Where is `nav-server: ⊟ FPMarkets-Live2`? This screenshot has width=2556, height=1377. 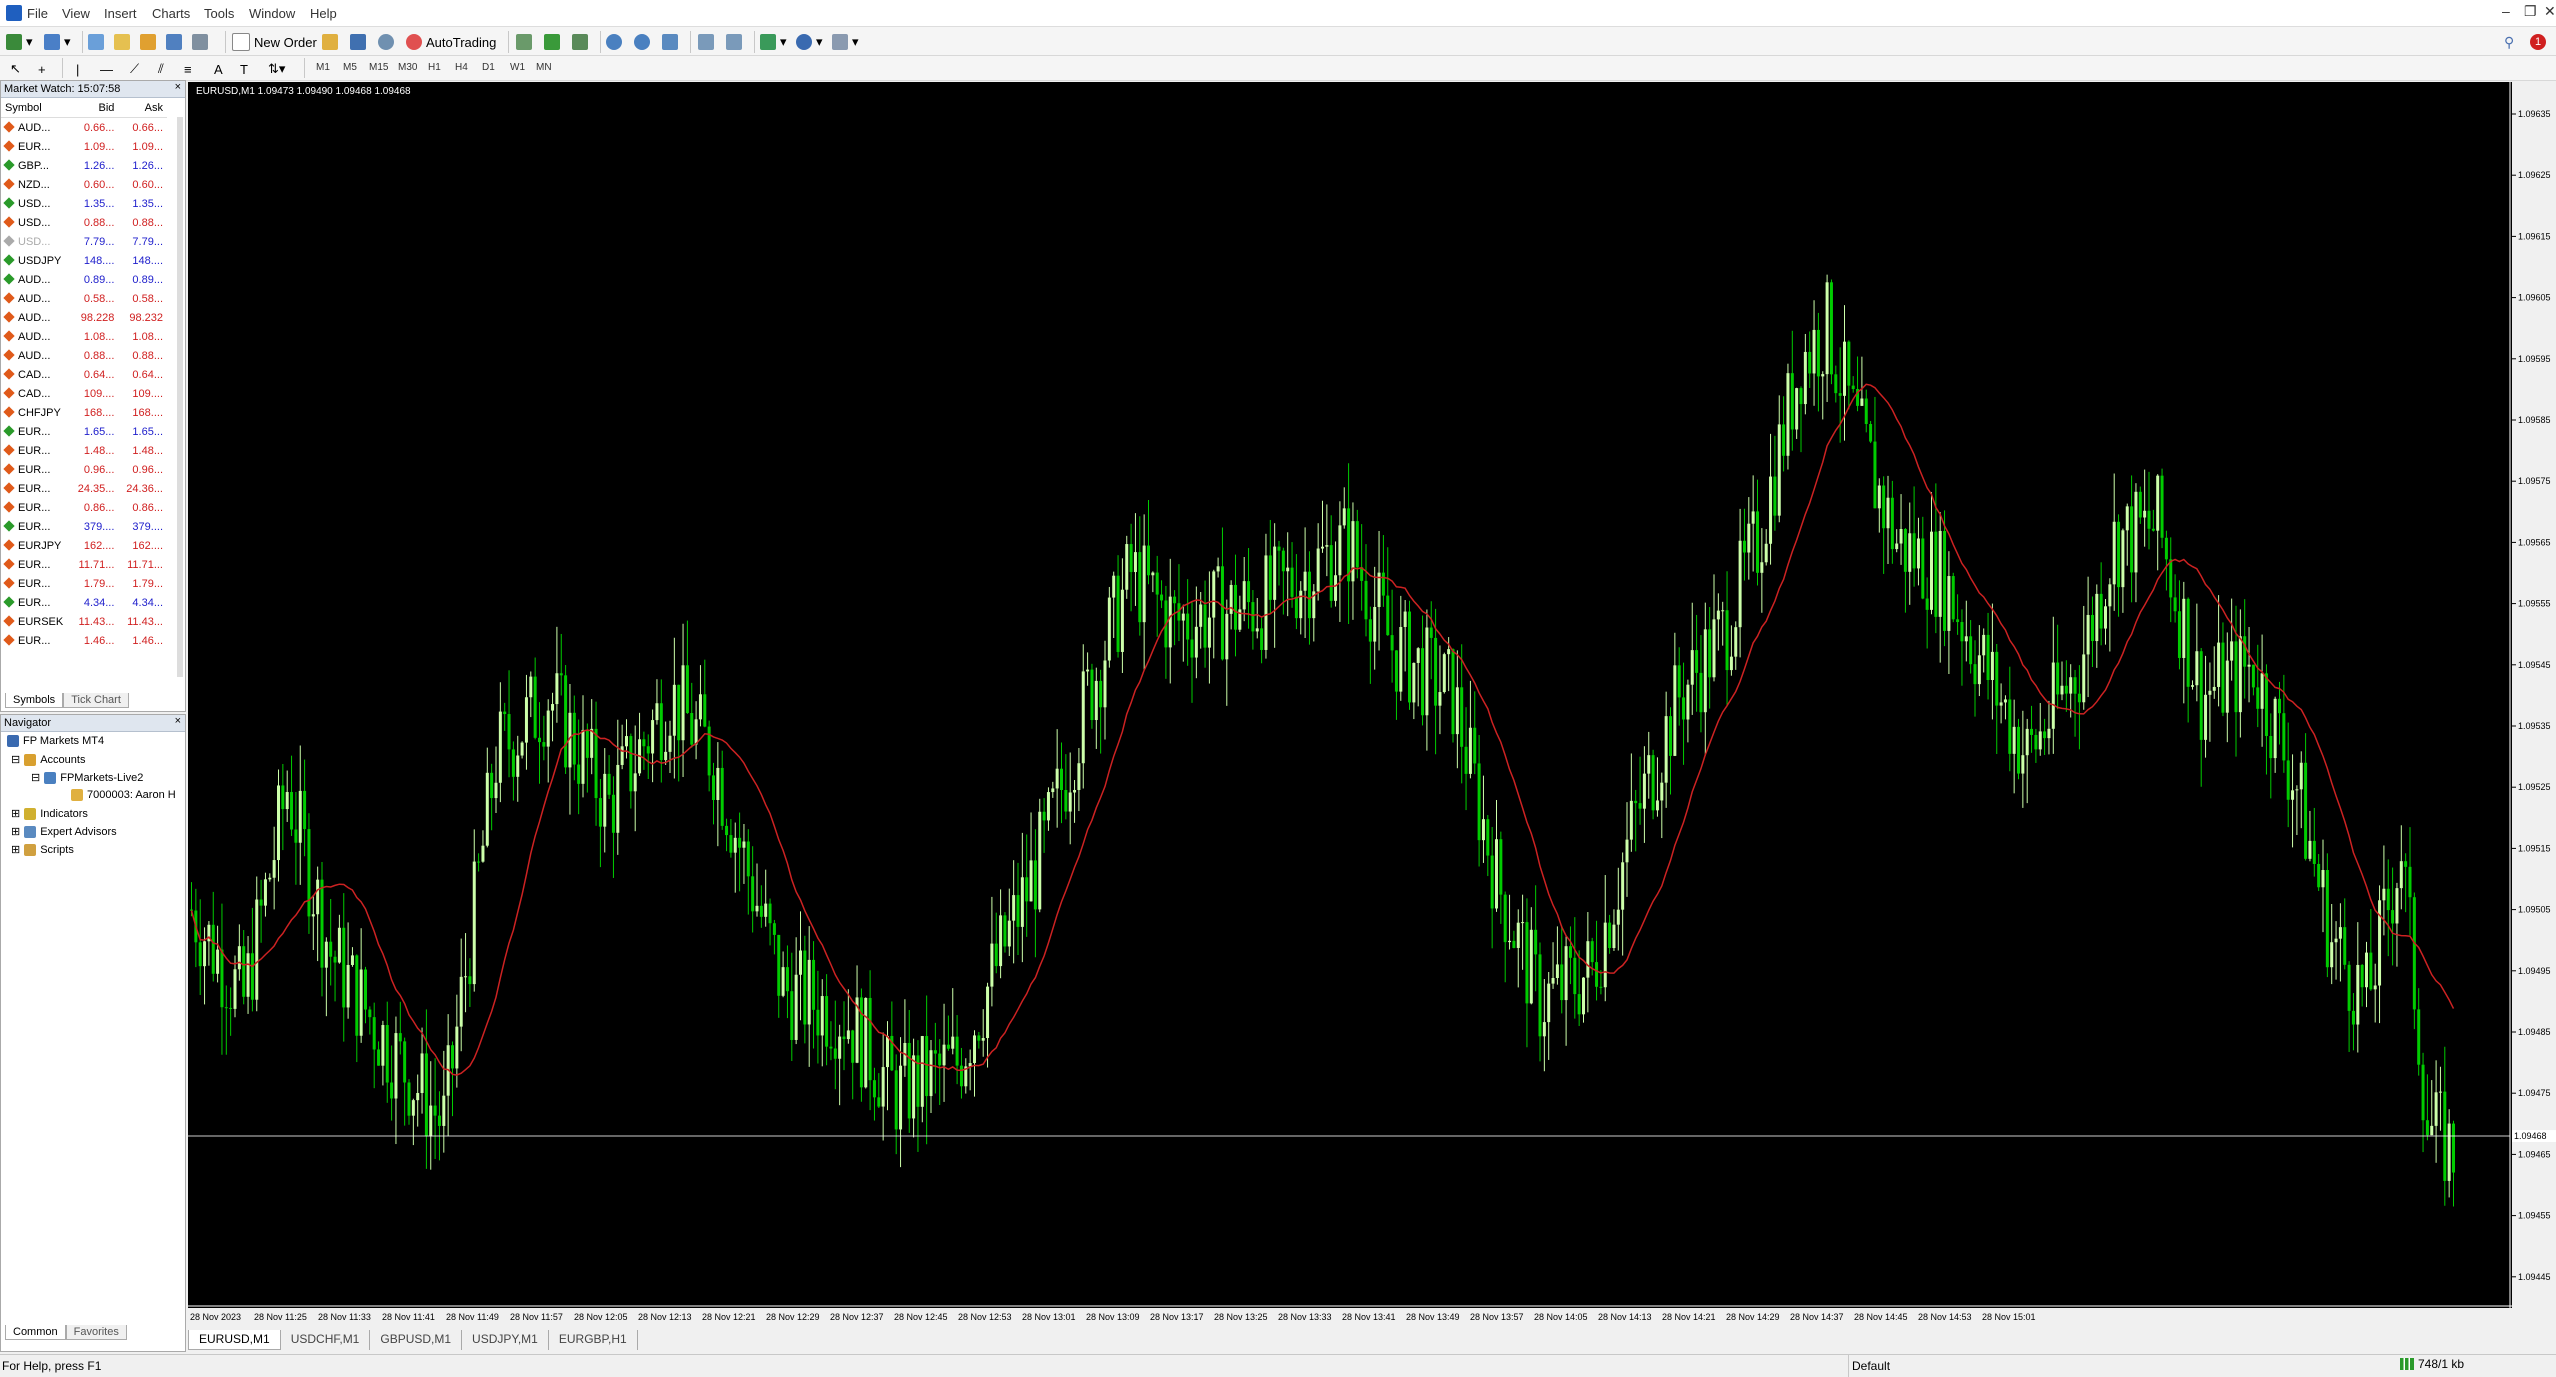 nav-server: ⊟ FPMarkets-Live2 is located at coordinates (87, 777).